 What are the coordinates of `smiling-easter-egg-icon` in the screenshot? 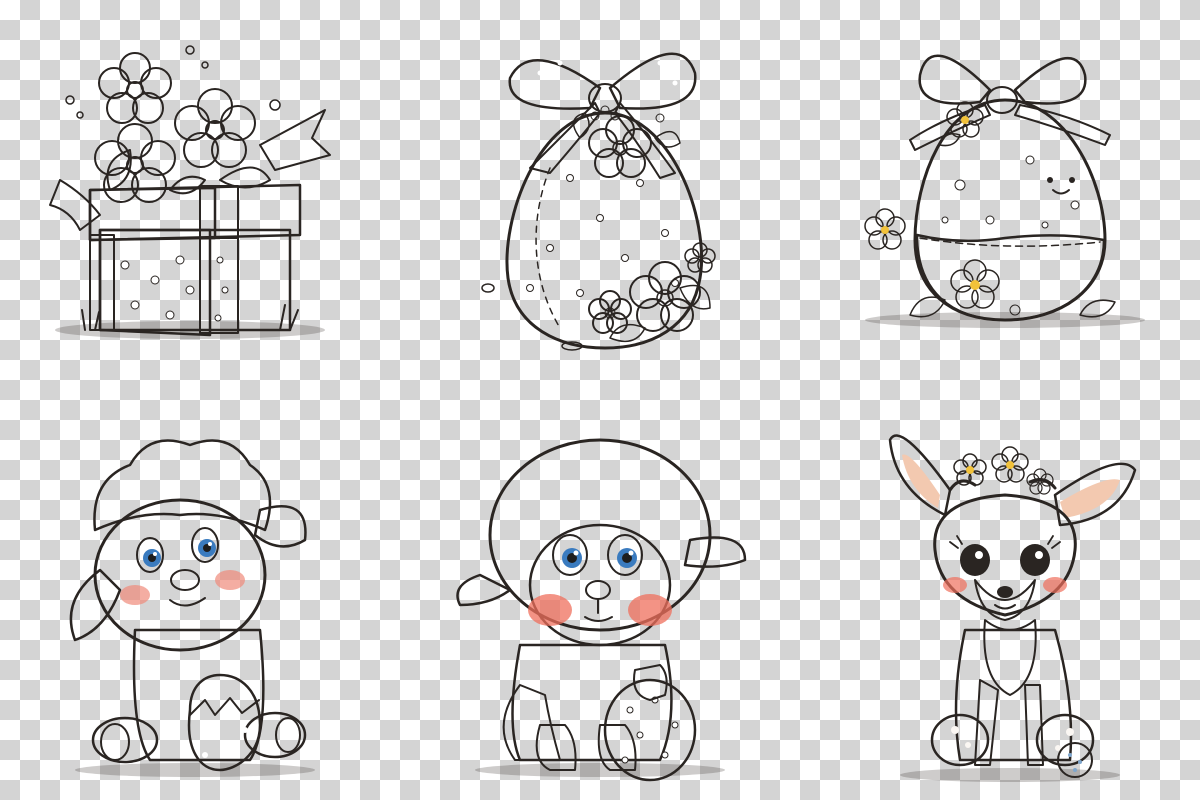 It's located at (1010, 180).